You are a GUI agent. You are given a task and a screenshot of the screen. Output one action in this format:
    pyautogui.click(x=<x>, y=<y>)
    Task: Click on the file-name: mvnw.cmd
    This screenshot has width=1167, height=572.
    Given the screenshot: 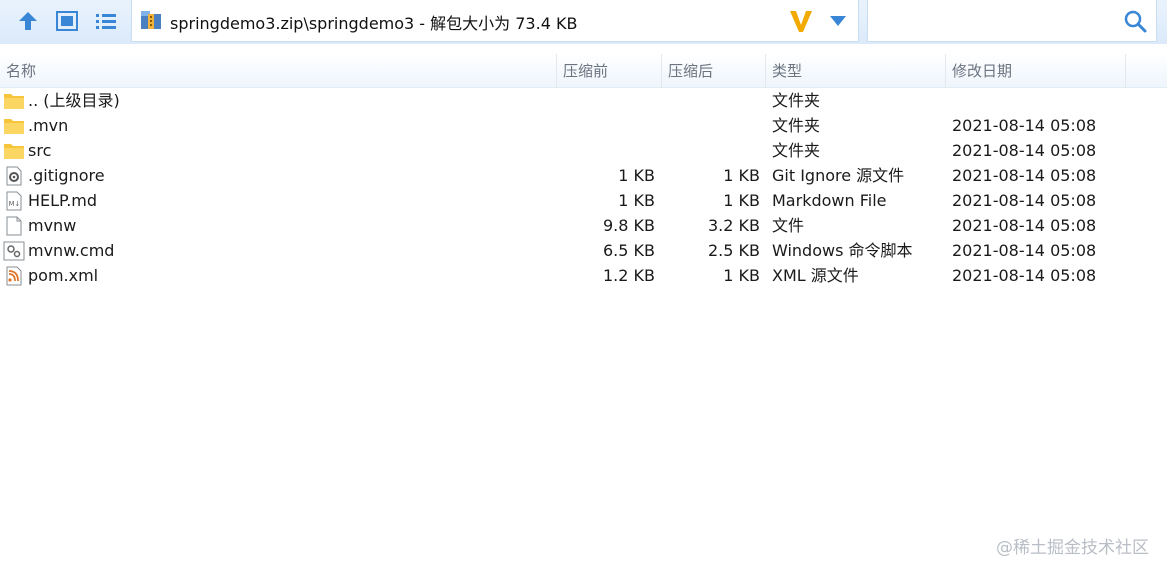 What is the action you would take?
    pyautogui.click(x=71, y=250)
    